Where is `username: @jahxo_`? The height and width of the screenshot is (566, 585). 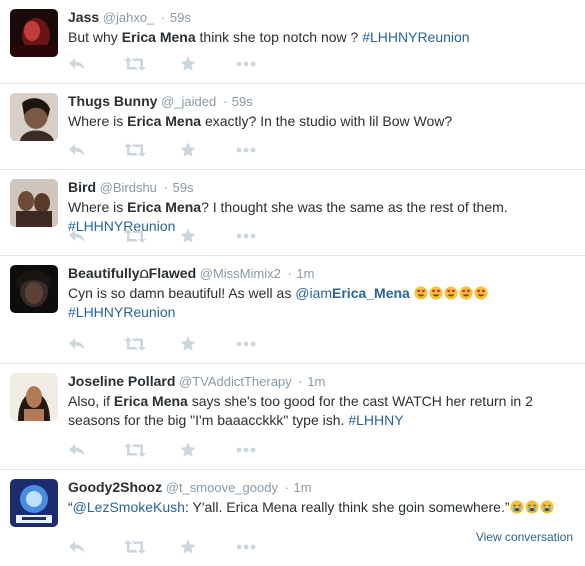 username: @jahxo_ is located at coordinates (129, 17).